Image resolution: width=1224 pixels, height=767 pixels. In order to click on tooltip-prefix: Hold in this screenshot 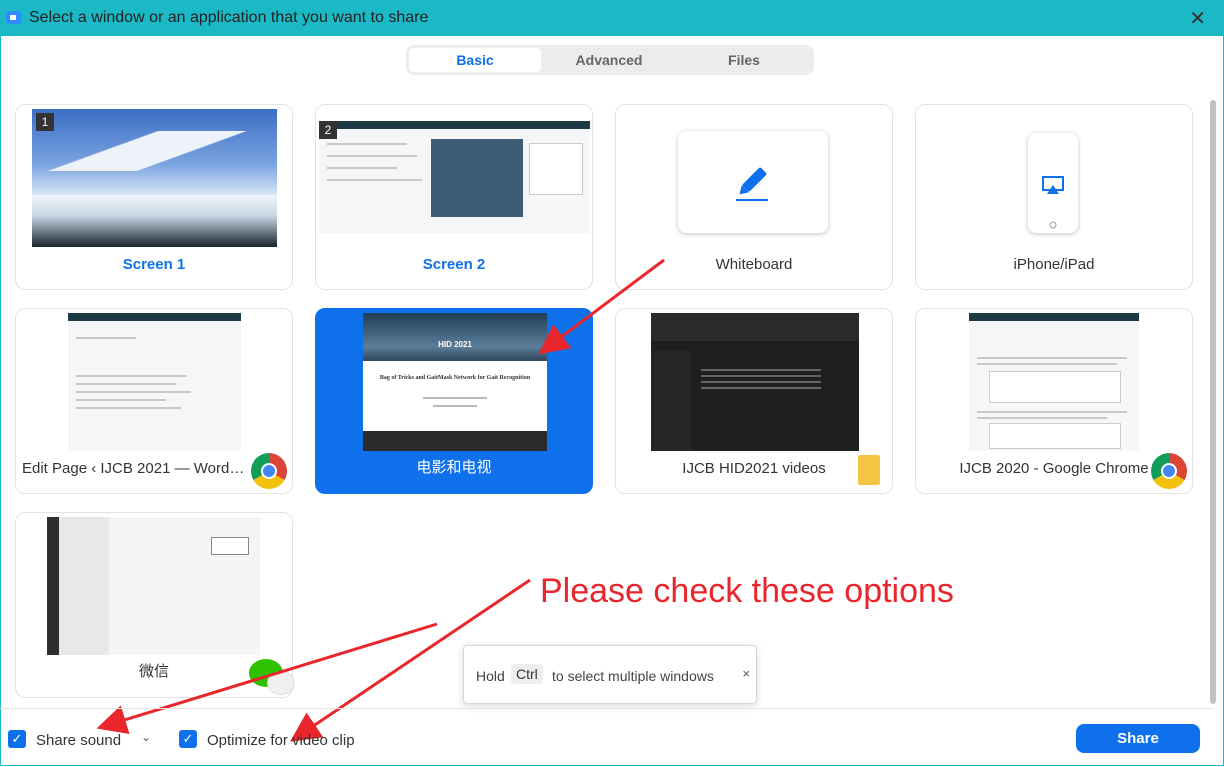, I will do `click(490, 676)`.